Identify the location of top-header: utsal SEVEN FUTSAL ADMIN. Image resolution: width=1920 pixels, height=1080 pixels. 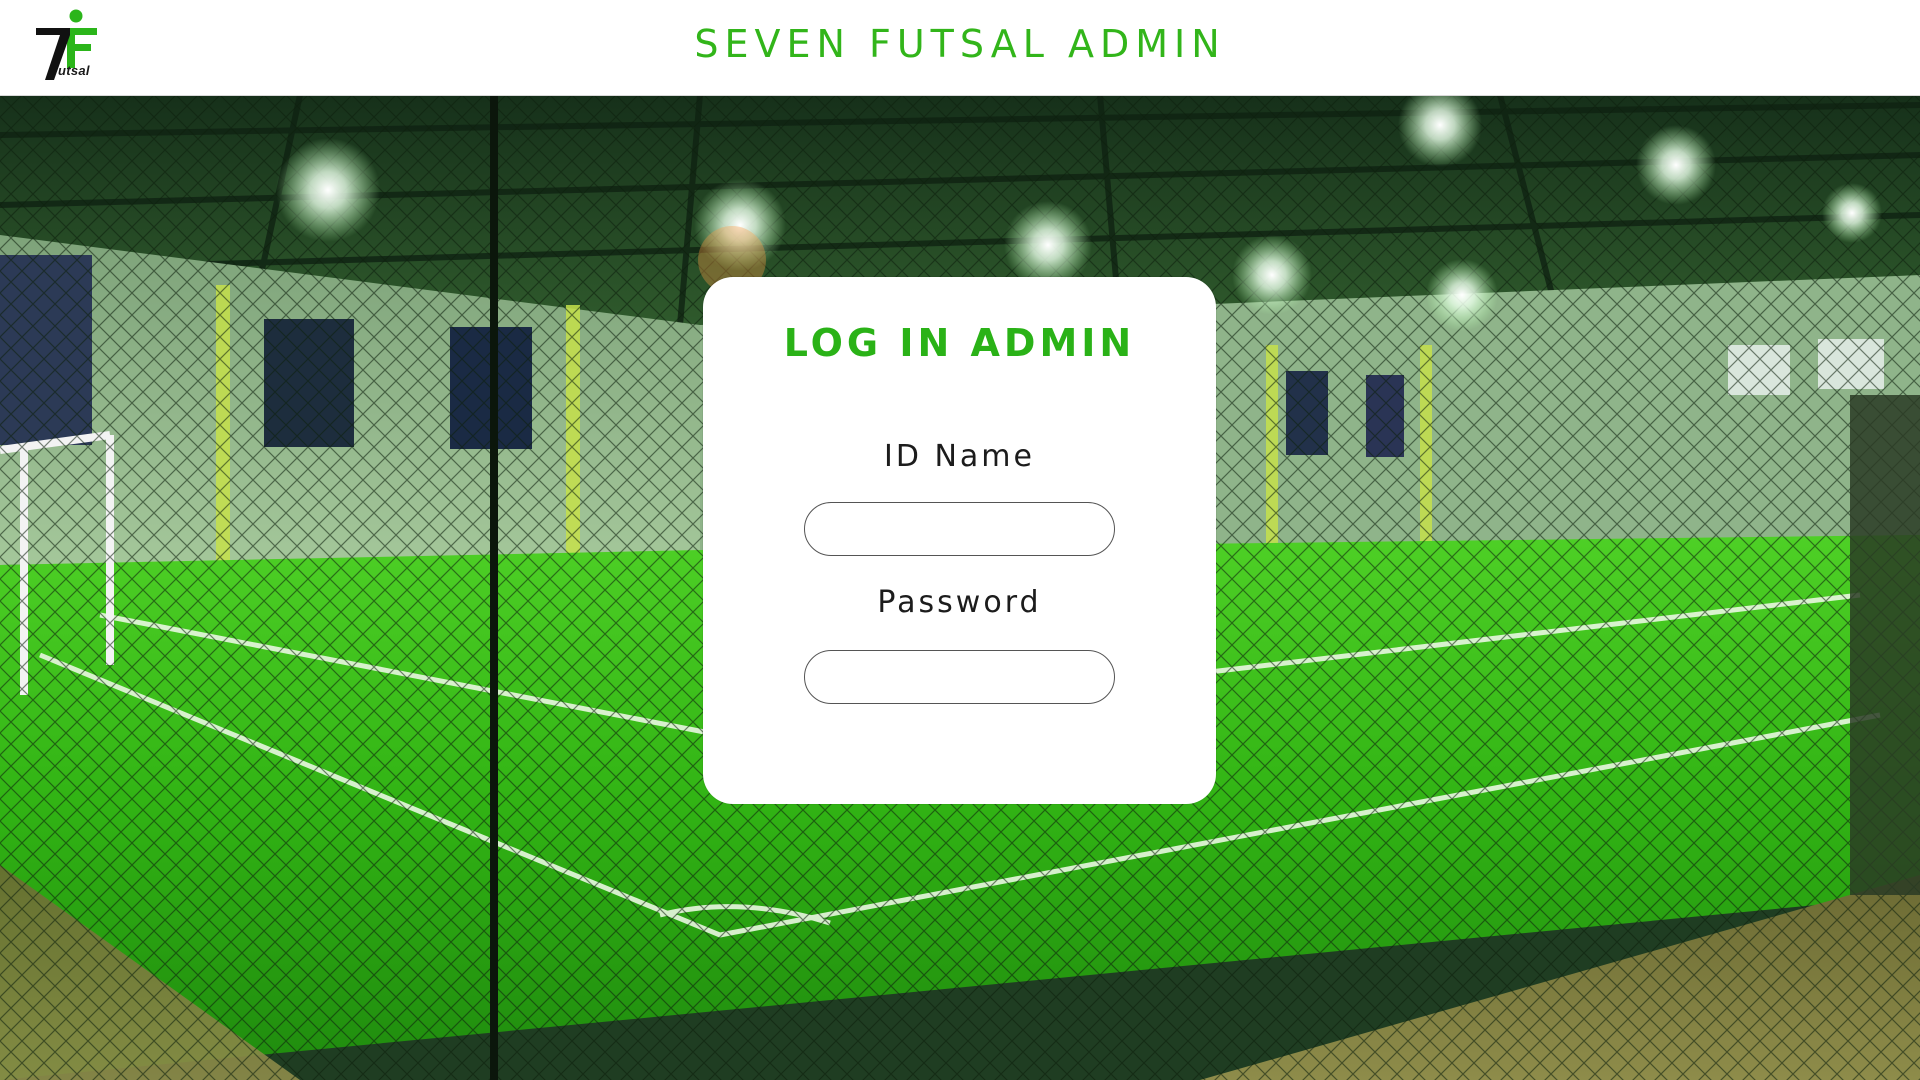
(960, 48).